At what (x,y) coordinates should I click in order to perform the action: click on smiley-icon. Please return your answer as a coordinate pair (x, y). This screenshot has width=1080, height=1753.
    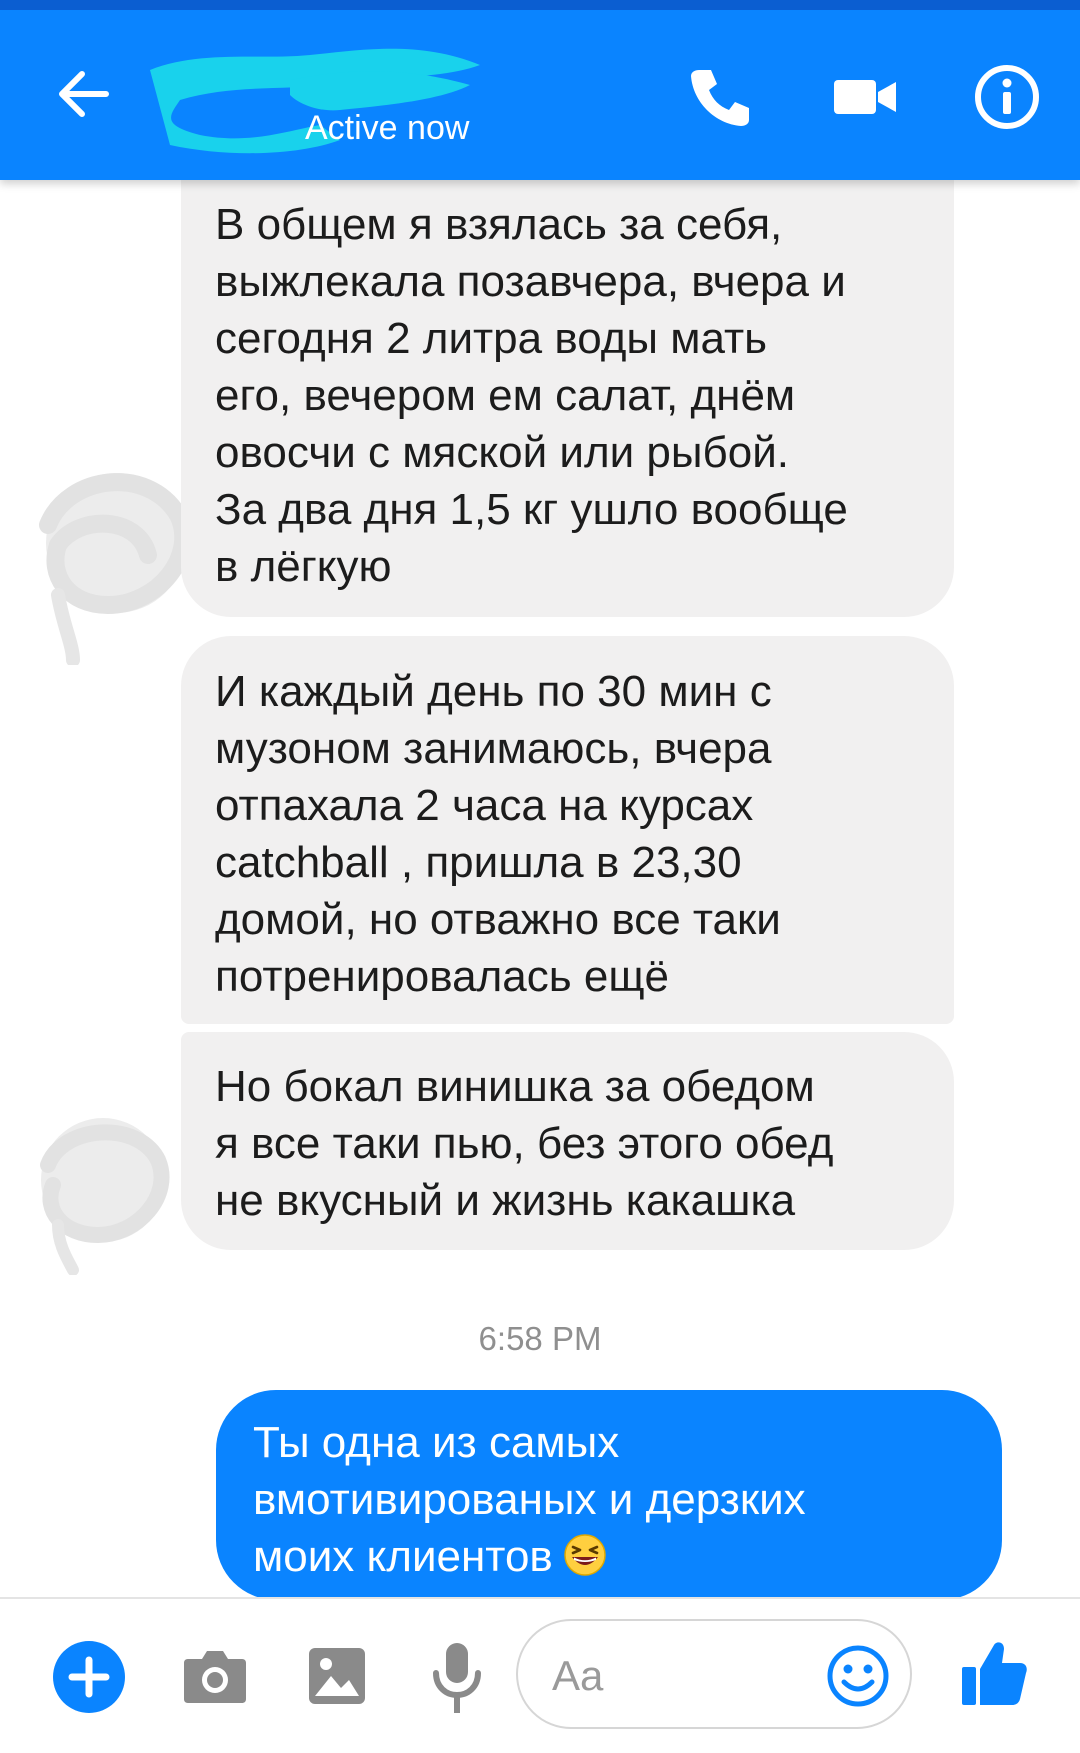
    Looking at the image, I should click on (858, 1676).